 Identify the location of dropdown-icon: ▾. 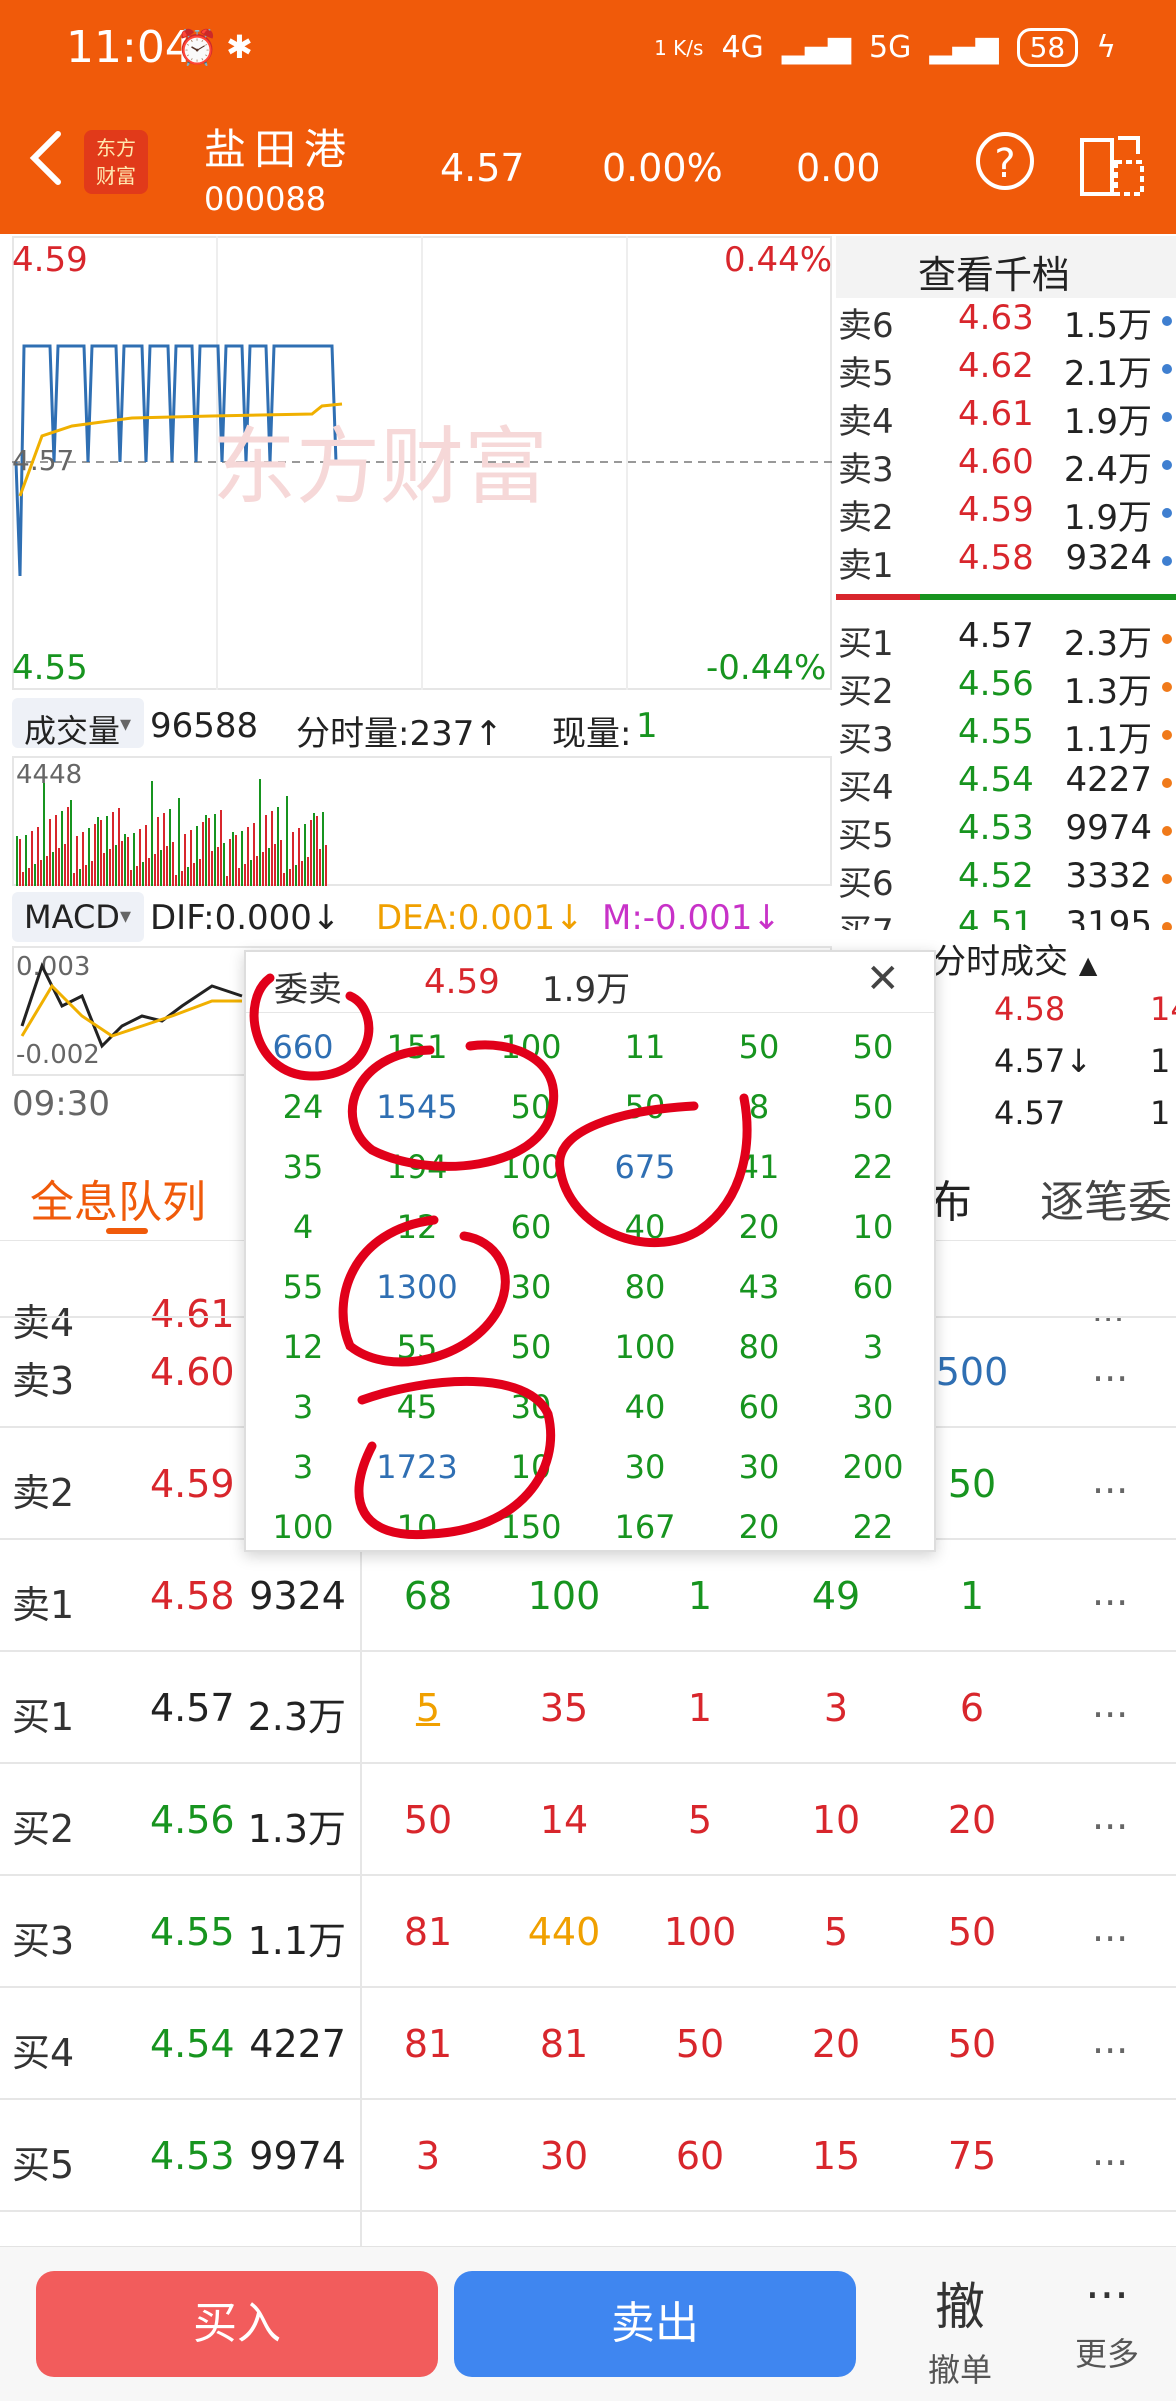
(126, 724).